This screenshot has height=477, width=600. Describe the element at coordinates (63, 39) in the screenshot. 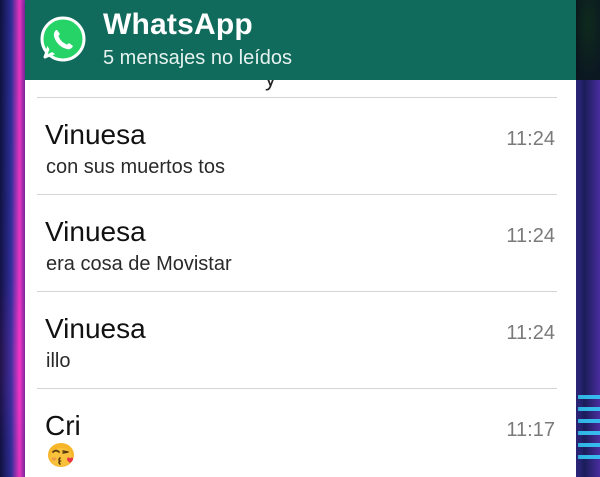

I see `whatsapp-logo-icon` at that location.